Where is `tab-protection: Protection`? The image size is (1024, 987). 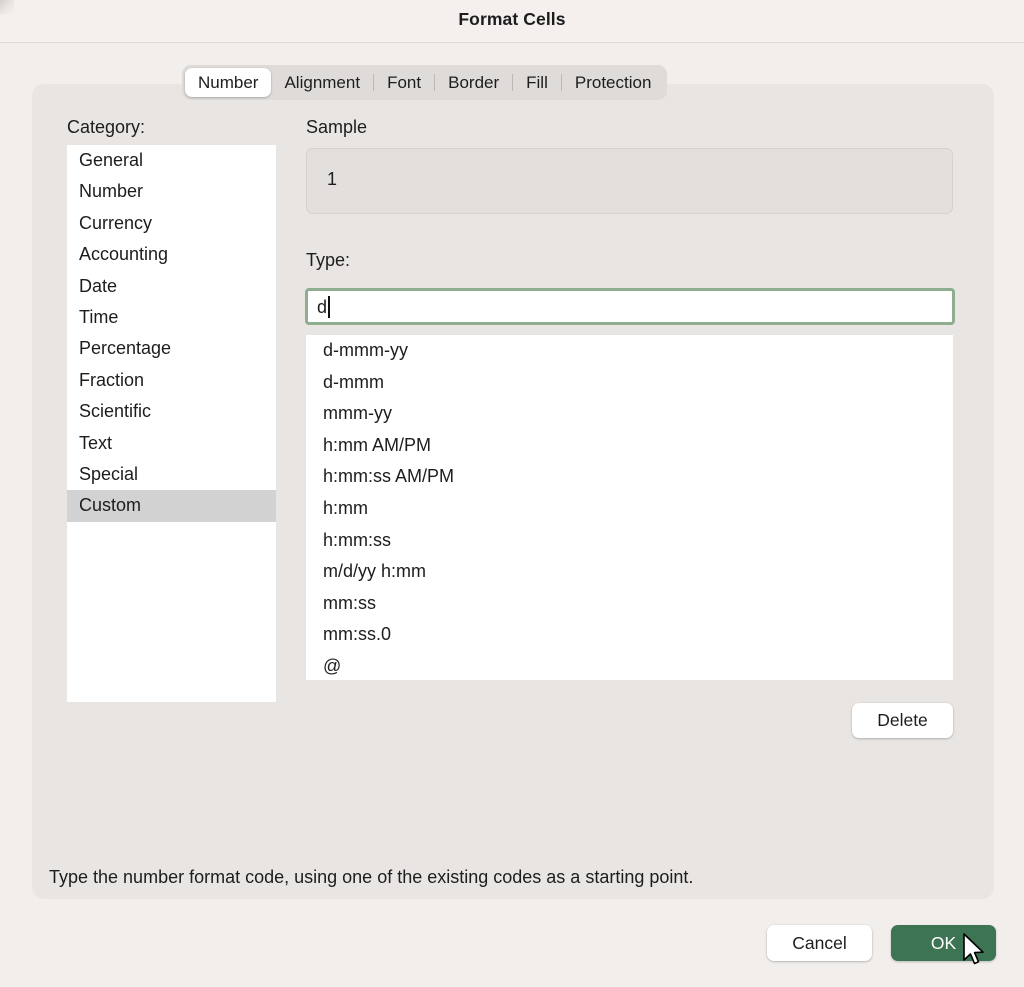 tab-protection: Protection is located at coordinates (613, 82).